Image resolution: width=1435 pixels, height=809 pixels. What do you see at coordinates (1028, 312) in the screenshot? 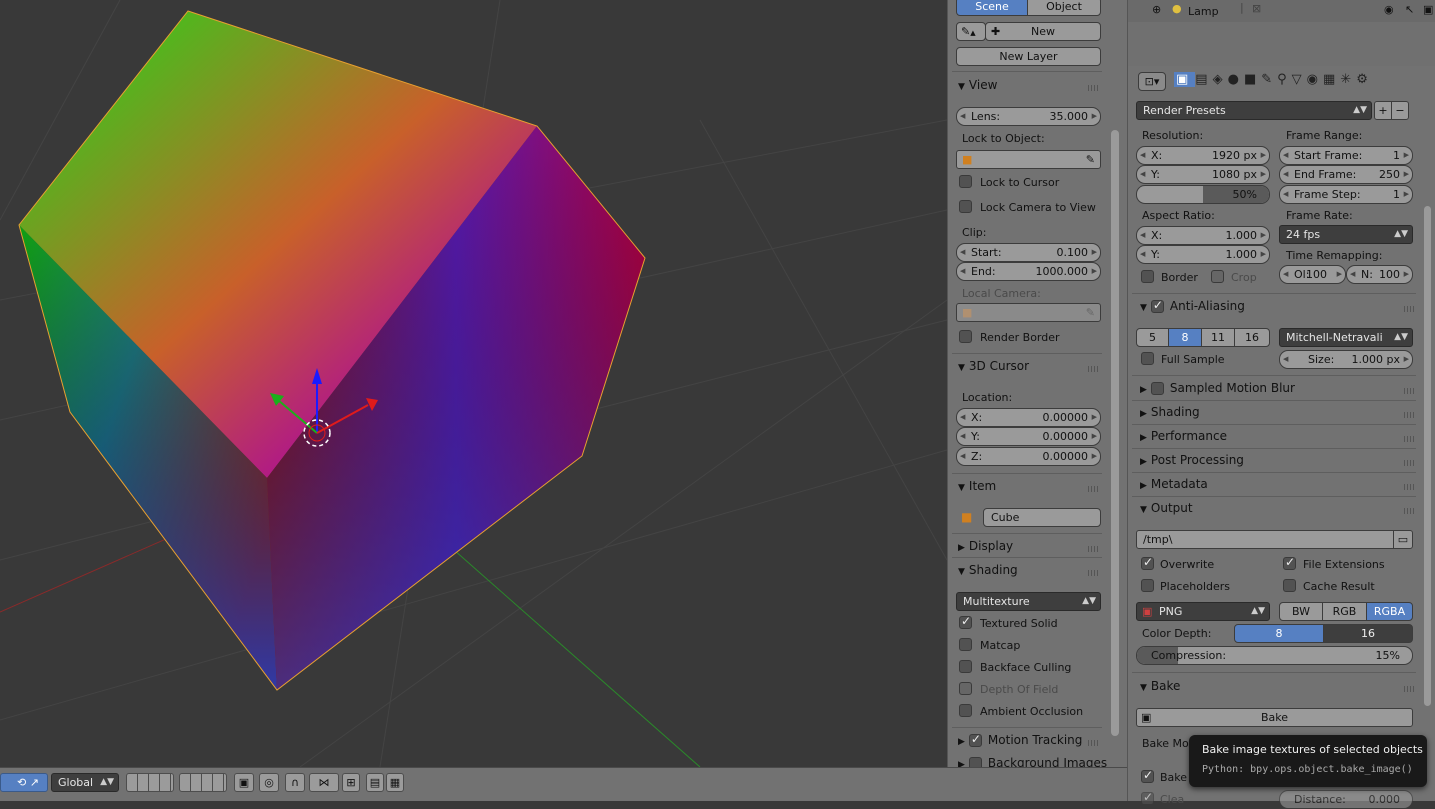
I see `local-camera-field: ■ ✎` at bounding box center [1028, 312].